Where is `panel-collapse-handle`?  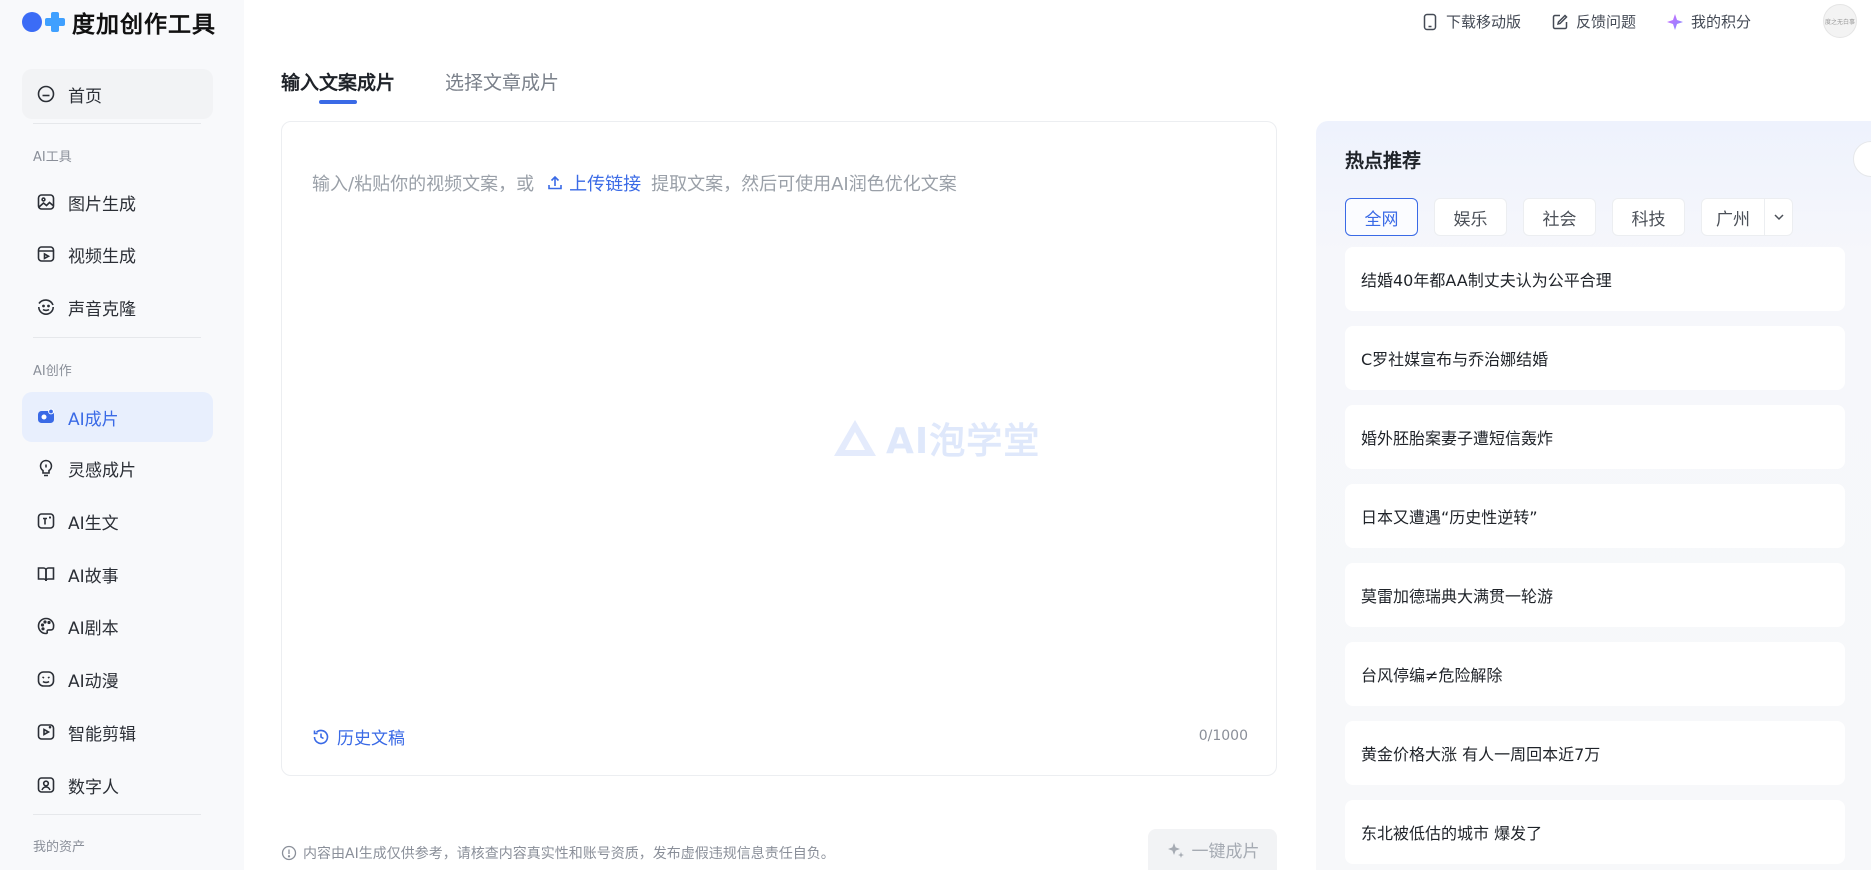
panel-collapse-handle is located at coordinates (1862, 159).